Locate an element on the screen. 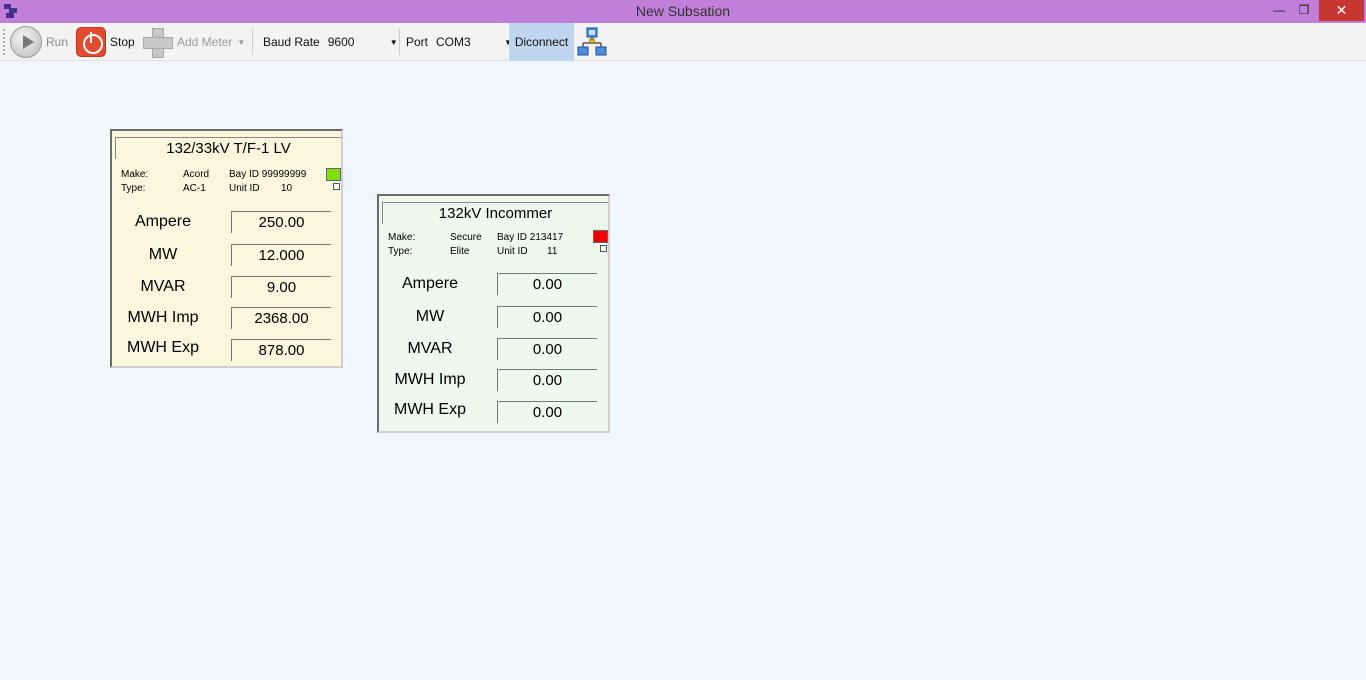 Image resolution: width=1366 pixels, height=680 pixels. bay-id: Bay ID 99999999 is located at coordinates (268, 174).